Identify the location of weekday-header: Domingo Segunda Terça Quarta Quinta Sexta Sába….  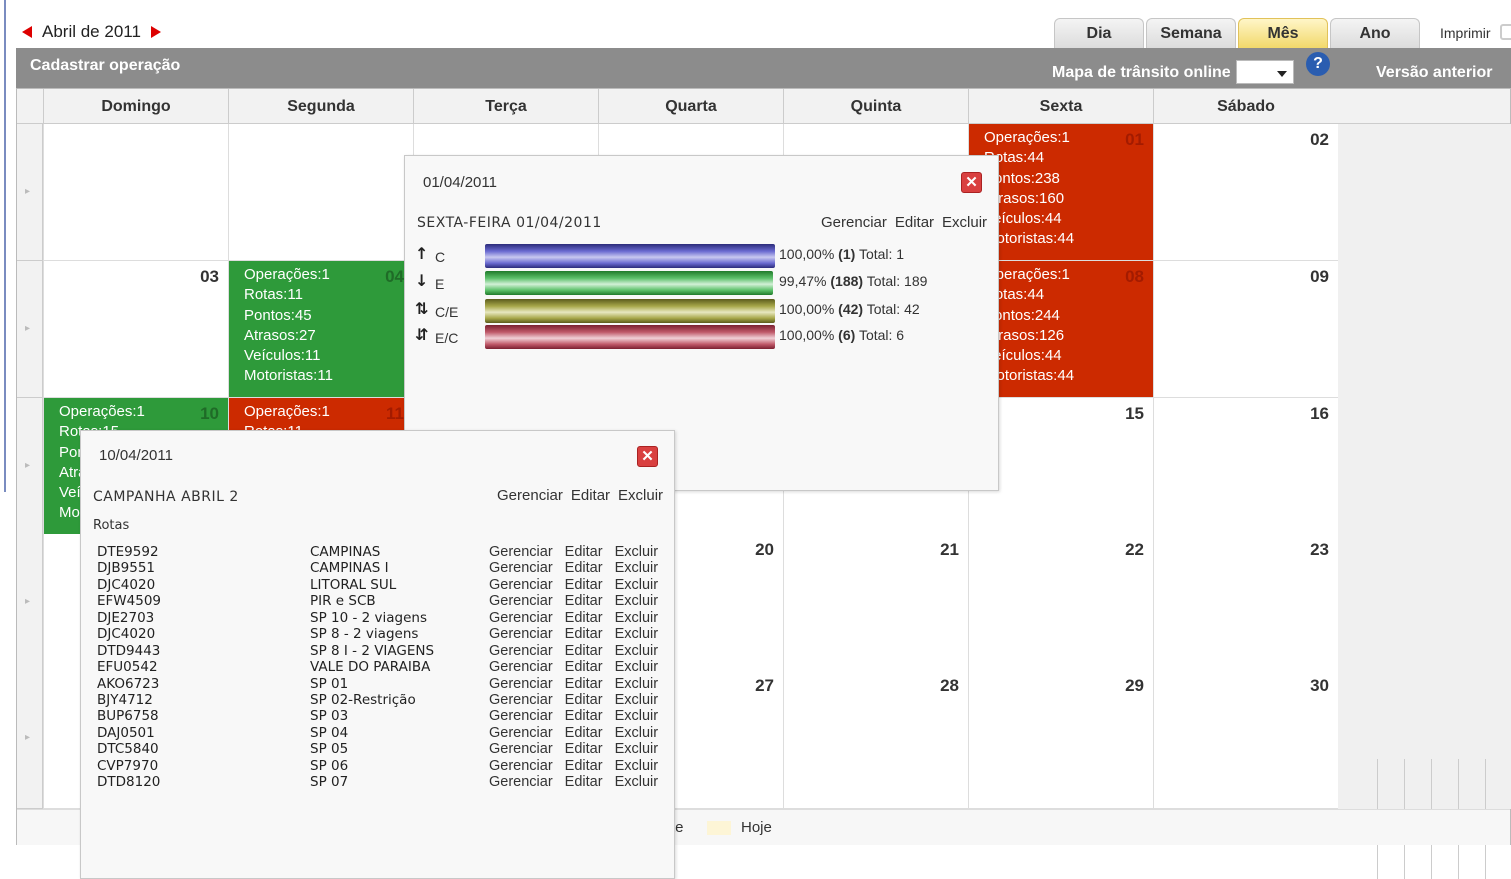
(763, 106).